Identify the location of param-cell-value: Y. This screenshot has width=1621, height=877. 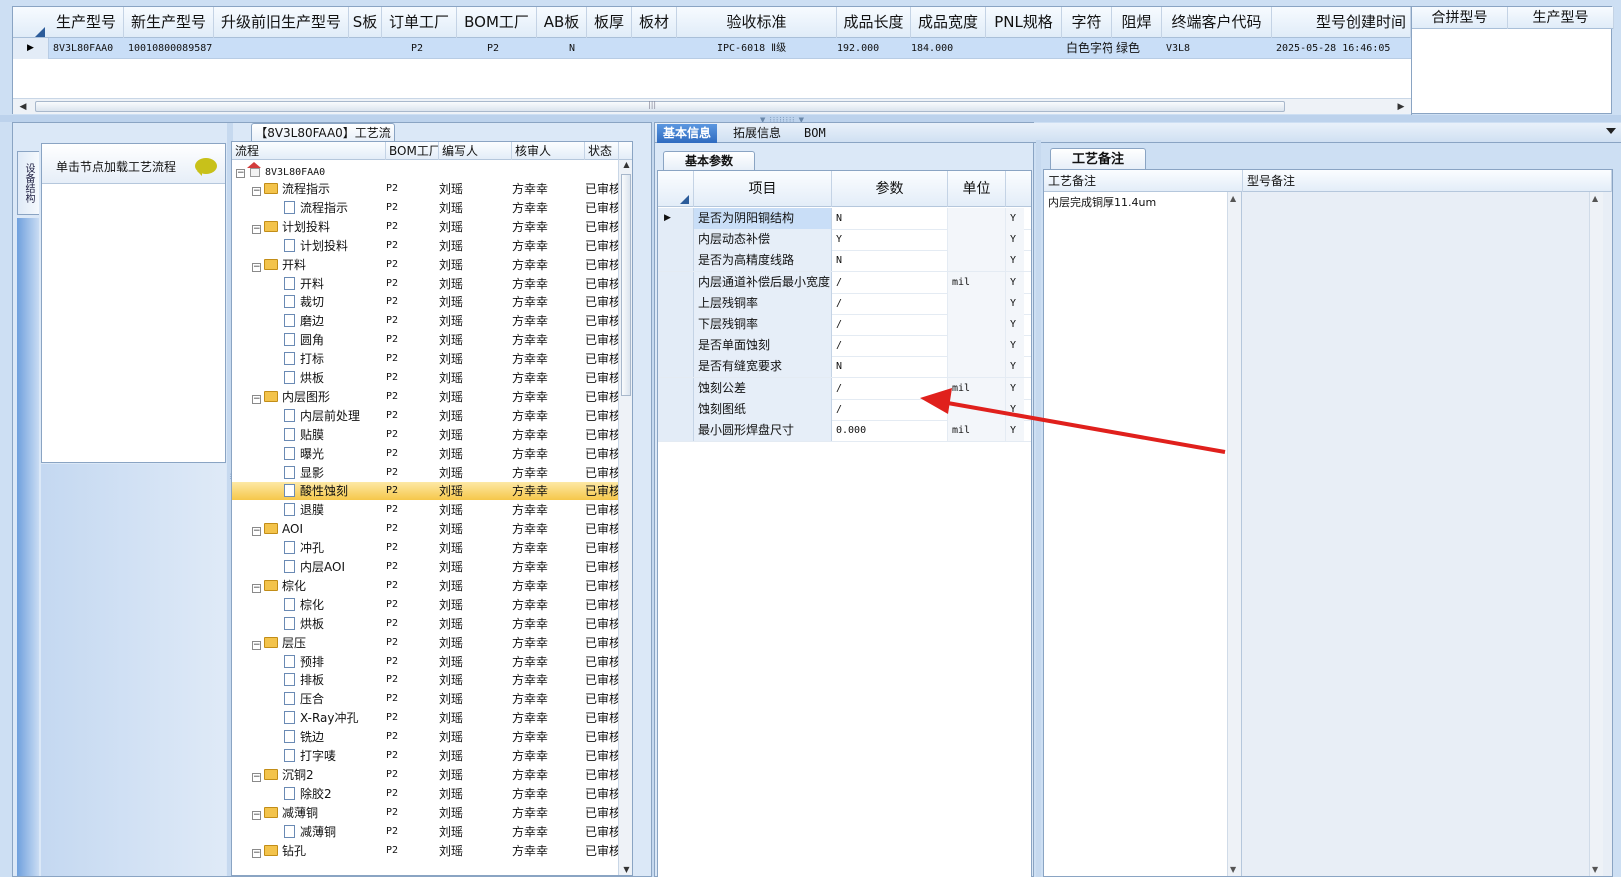
(890, 240).